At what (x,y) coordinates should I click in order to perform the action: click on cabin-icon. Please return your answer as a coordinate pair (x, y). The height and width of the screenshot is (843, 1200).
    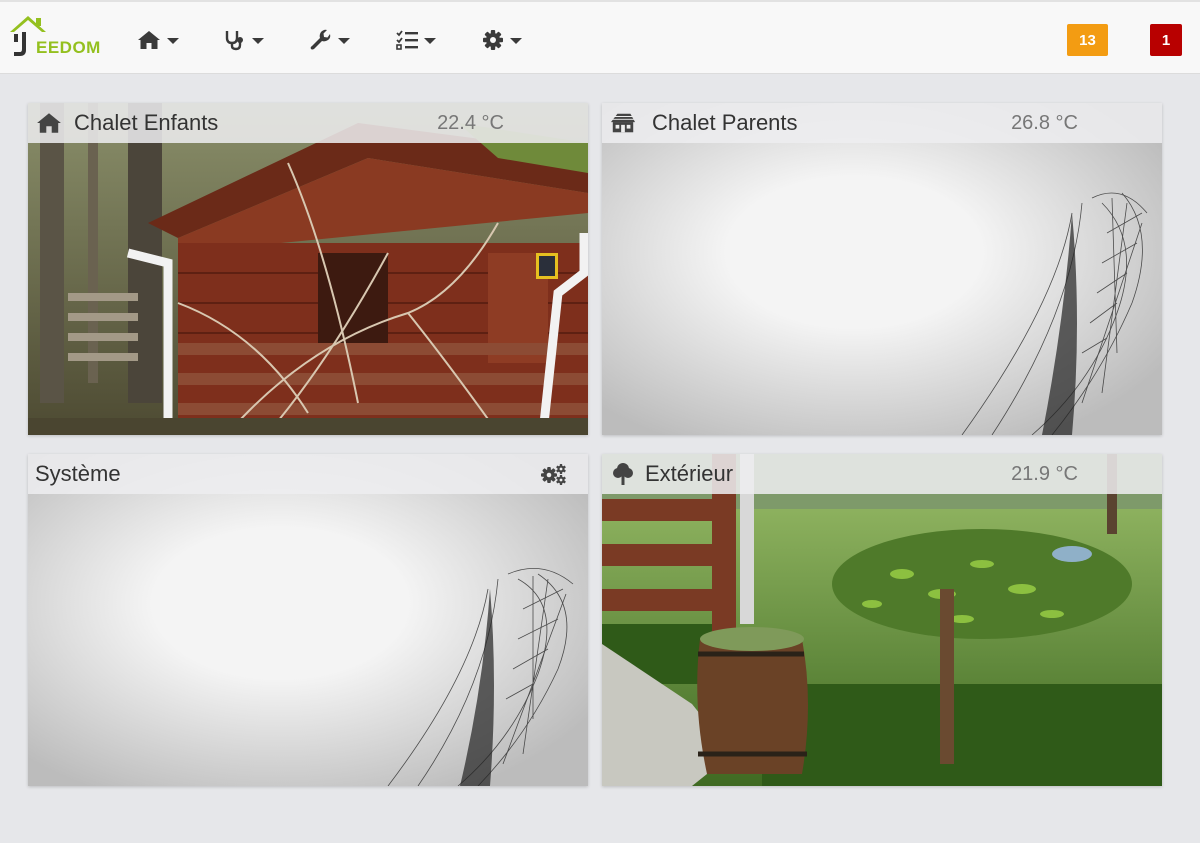
    Looking at the image, I should click on (623, 123).